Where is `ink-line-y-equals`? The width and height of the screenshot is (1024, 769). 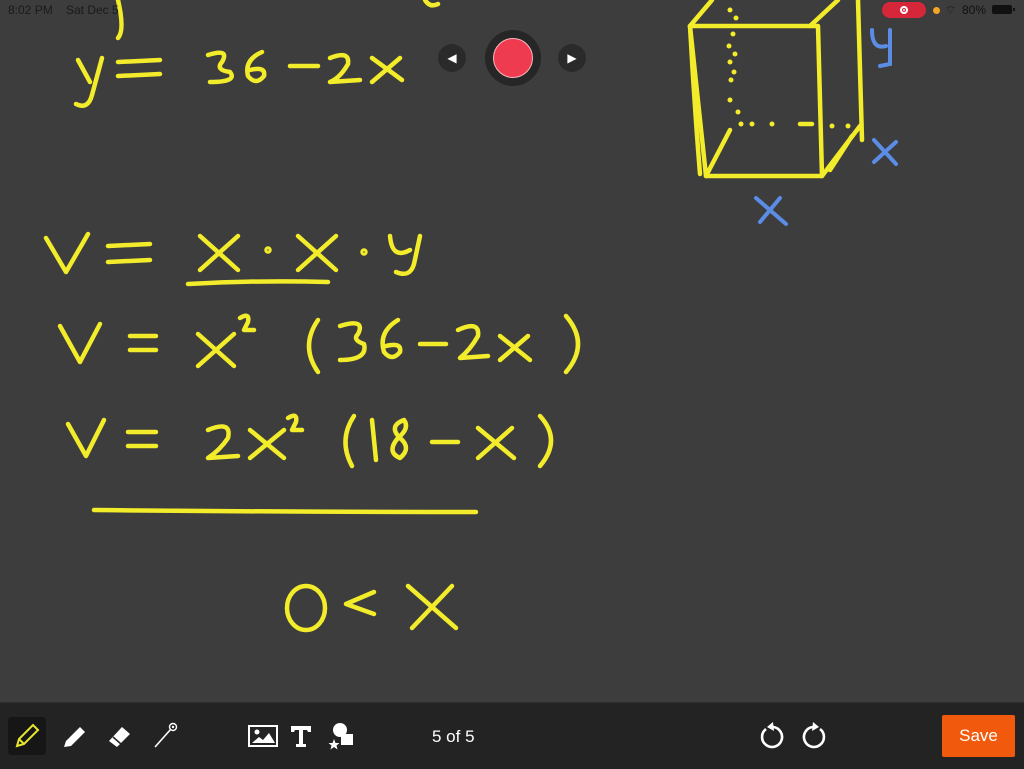
ink-line-y-equals is located at coordinates (239, 78).